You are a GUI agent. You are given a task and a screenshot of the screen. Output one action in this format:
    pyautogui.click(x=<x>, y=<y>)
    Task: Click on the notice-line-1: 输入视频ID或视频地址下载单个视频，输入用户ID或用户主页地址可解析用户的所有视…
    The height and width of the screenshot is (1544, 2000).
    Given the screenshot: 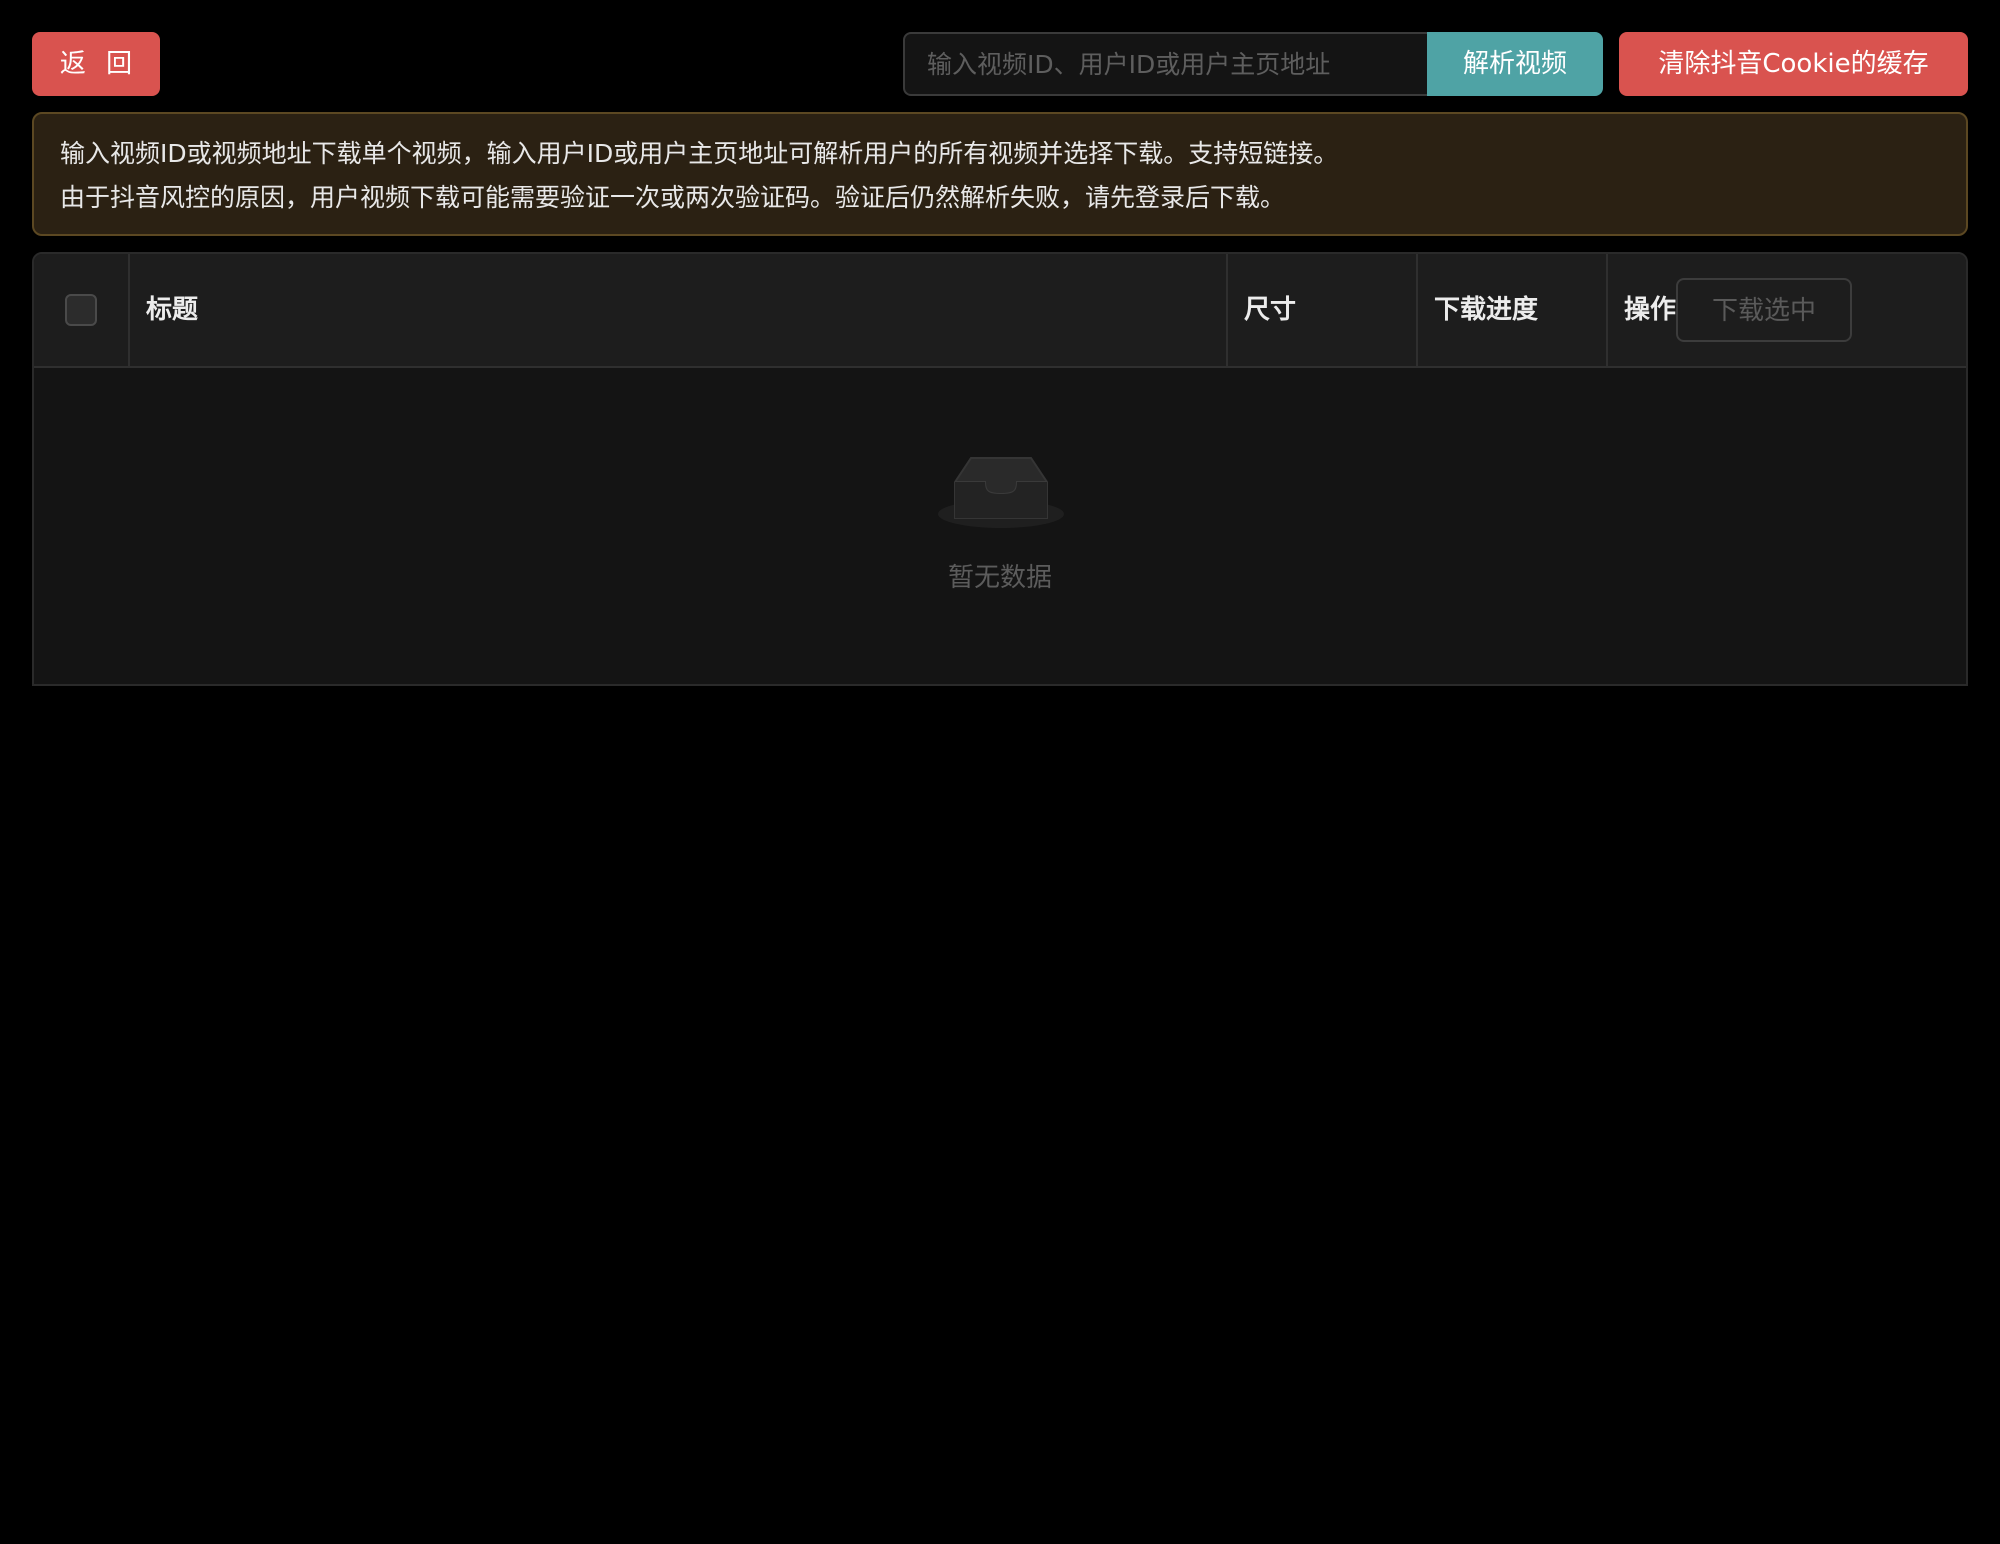 What is the action you would take?
    pyautogui.click(x=699, y=153)
    